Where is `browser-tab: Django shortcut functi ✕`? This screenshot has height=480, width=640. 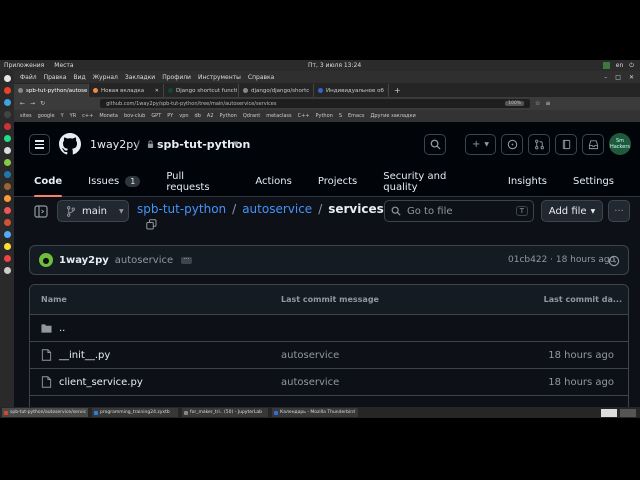 browser-tab: Django shortcut functi ✕ is located at coordinates (201, 90).